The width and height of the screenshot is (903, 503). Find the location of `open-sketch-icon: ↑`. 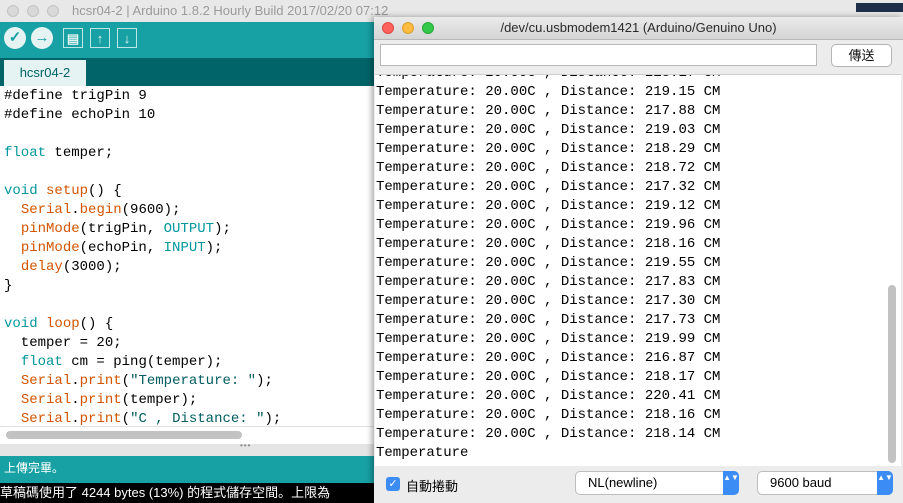

open-sketch-icon: ↑ is located at coordinates (100, 38).